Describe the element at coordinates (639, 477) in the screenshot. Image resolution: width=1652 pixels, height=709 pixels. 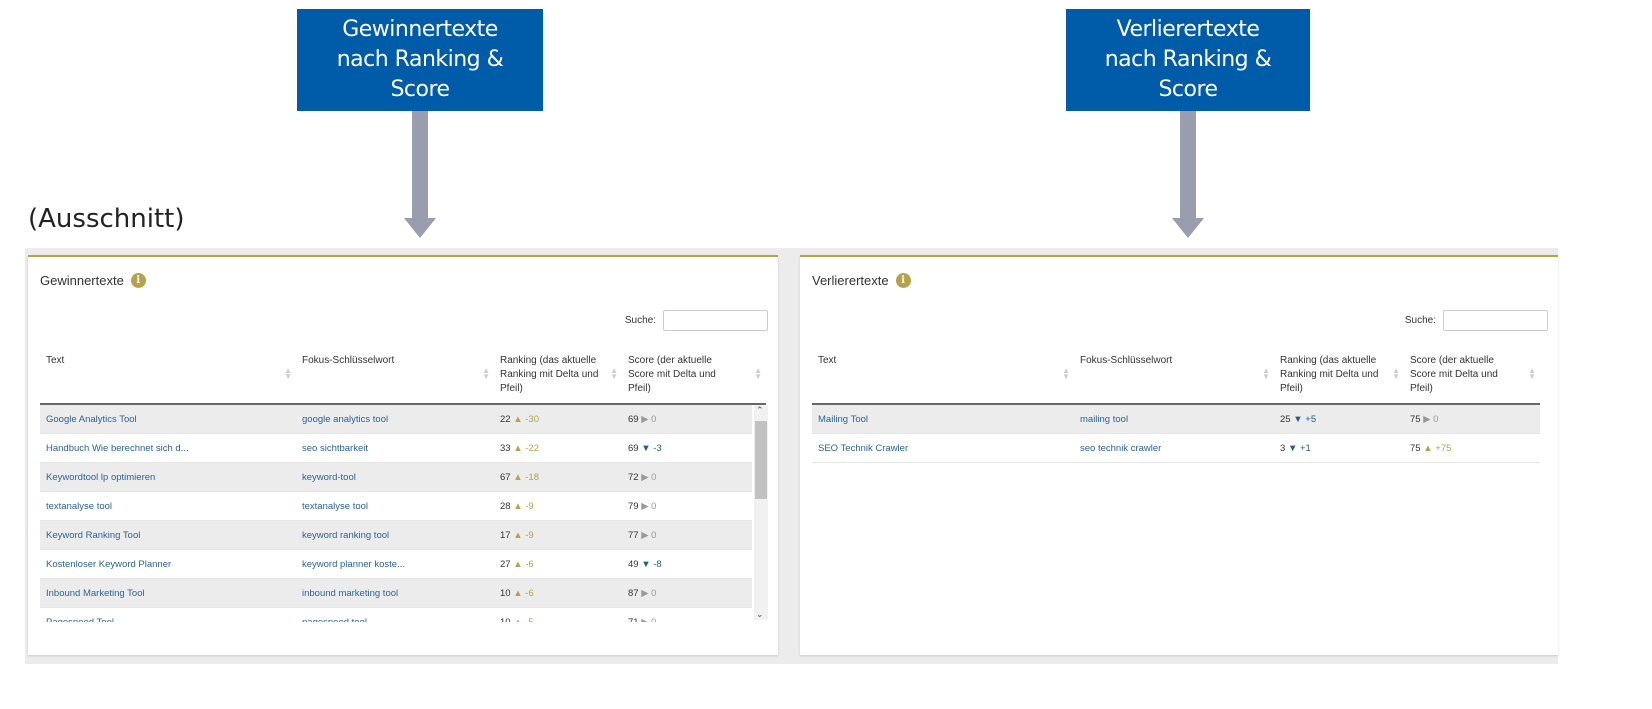
I see `score-cell: 72 ▶ 0` at that location.